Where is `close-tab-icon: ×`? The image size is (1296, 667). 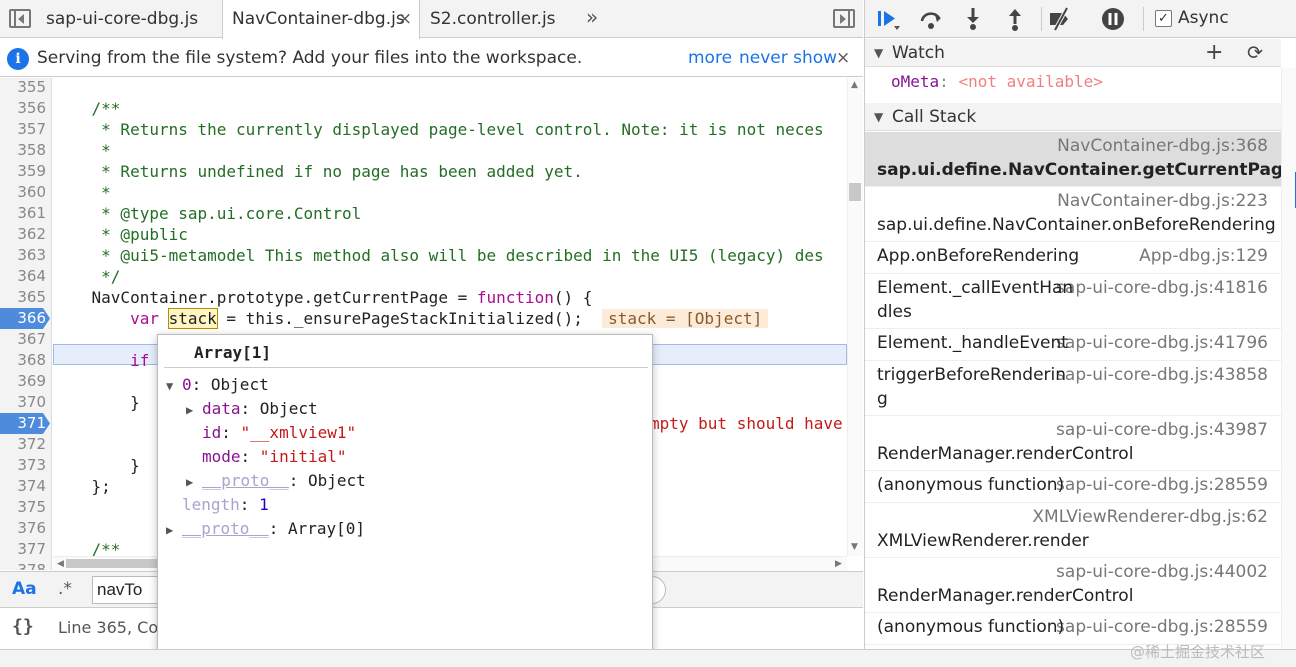
close-tab-icon: × is located at coordinates (405, 19).